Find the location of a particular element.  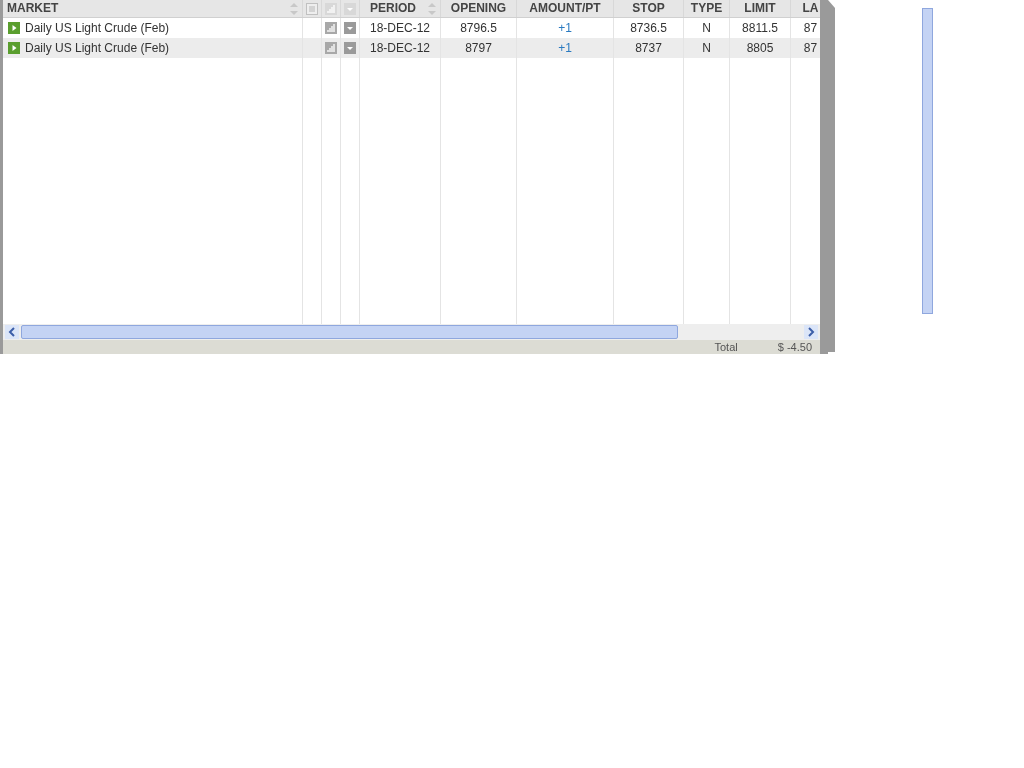

scroll-thumb is located at coordinates (349, 332).